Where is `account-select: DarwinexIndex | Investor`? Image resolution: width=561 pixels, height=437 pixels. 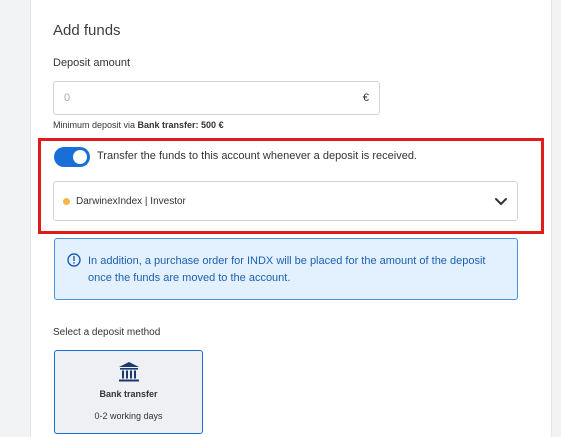 account-select: DarwinexIndex | Investor is located at coordinates (285, 201).